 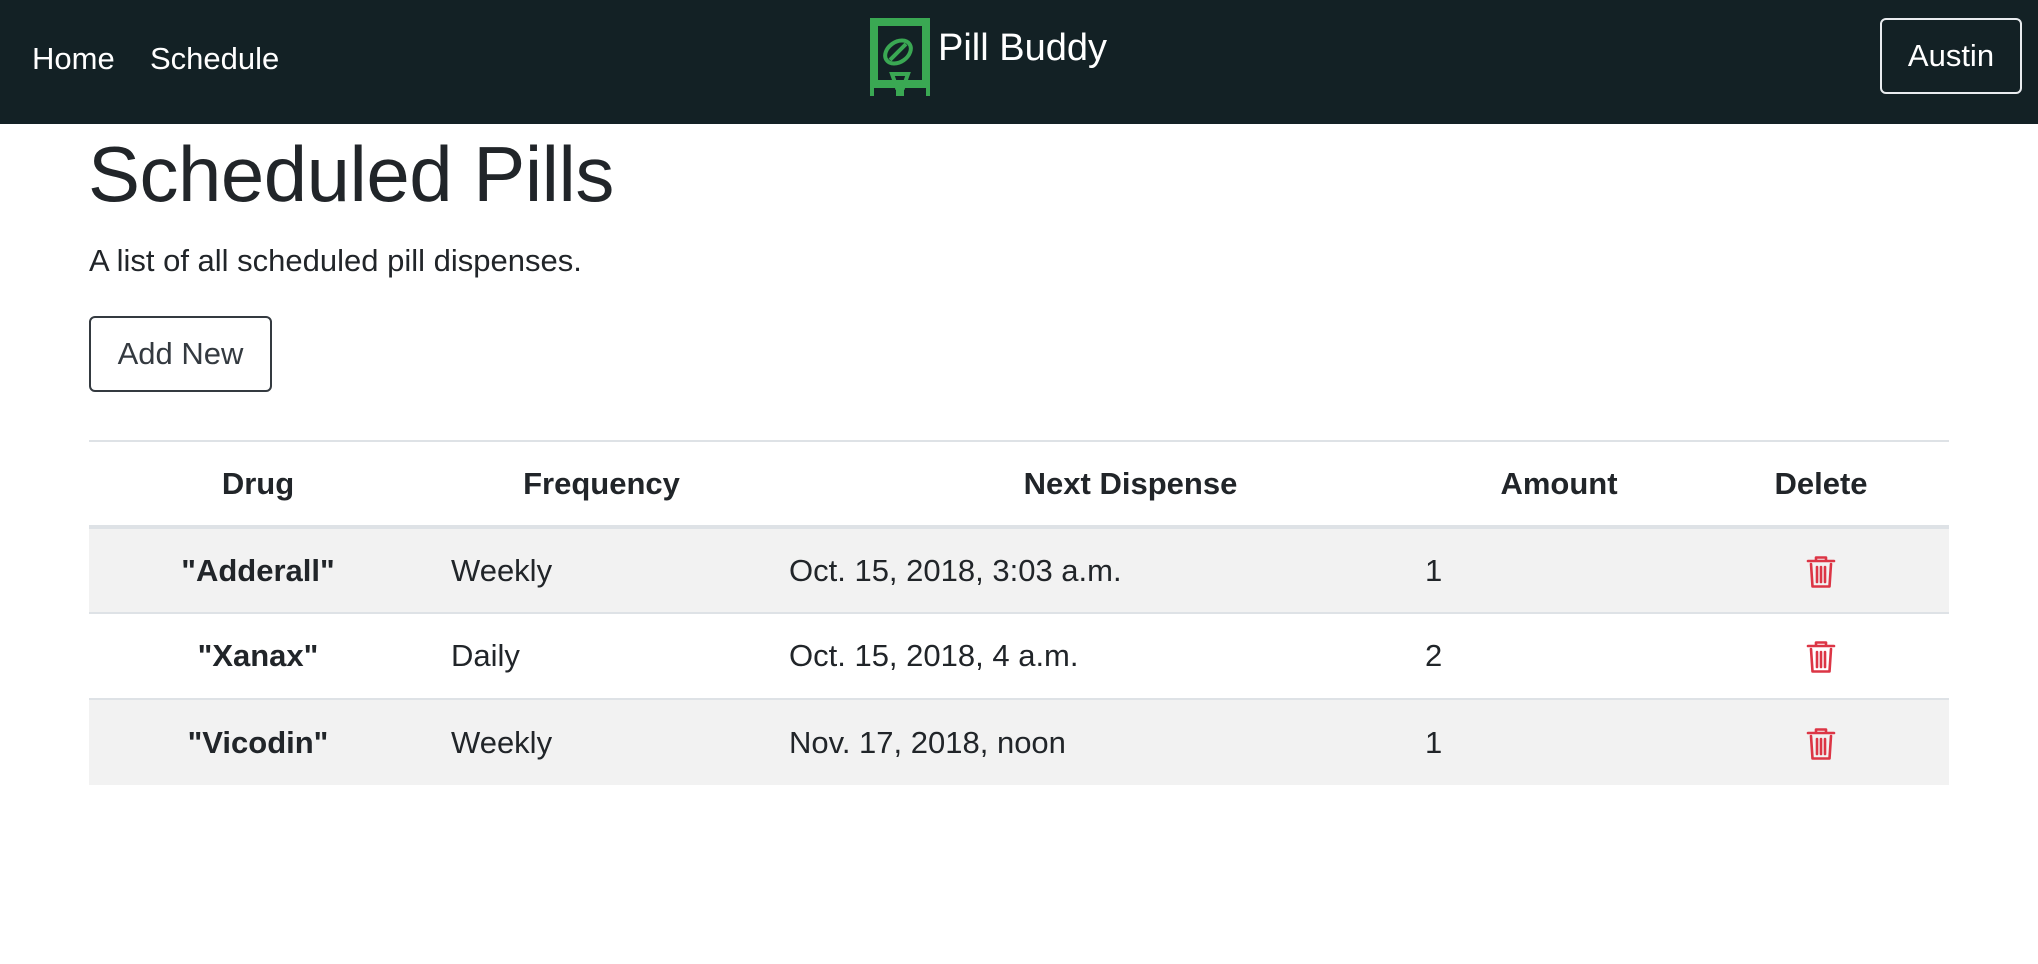 What do you see at coordinates (258, 741) in the screenshot?
I see `drug-cell: "Vicodin"` at bounding box center [258, 741].